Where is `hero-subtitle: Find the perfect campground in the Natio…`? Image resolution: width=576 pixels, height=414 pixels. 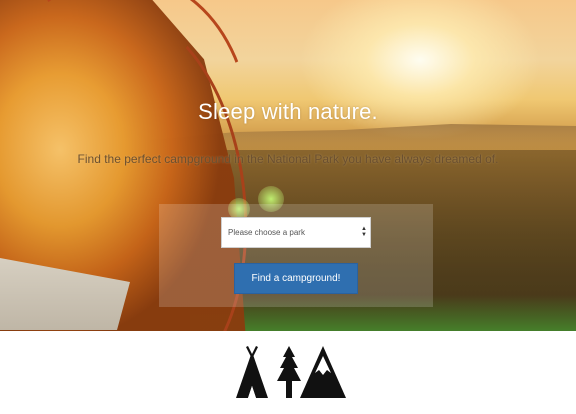 hero-subtitle: Find the perfect campground in the Natio… is located at coordinates (288, 159).